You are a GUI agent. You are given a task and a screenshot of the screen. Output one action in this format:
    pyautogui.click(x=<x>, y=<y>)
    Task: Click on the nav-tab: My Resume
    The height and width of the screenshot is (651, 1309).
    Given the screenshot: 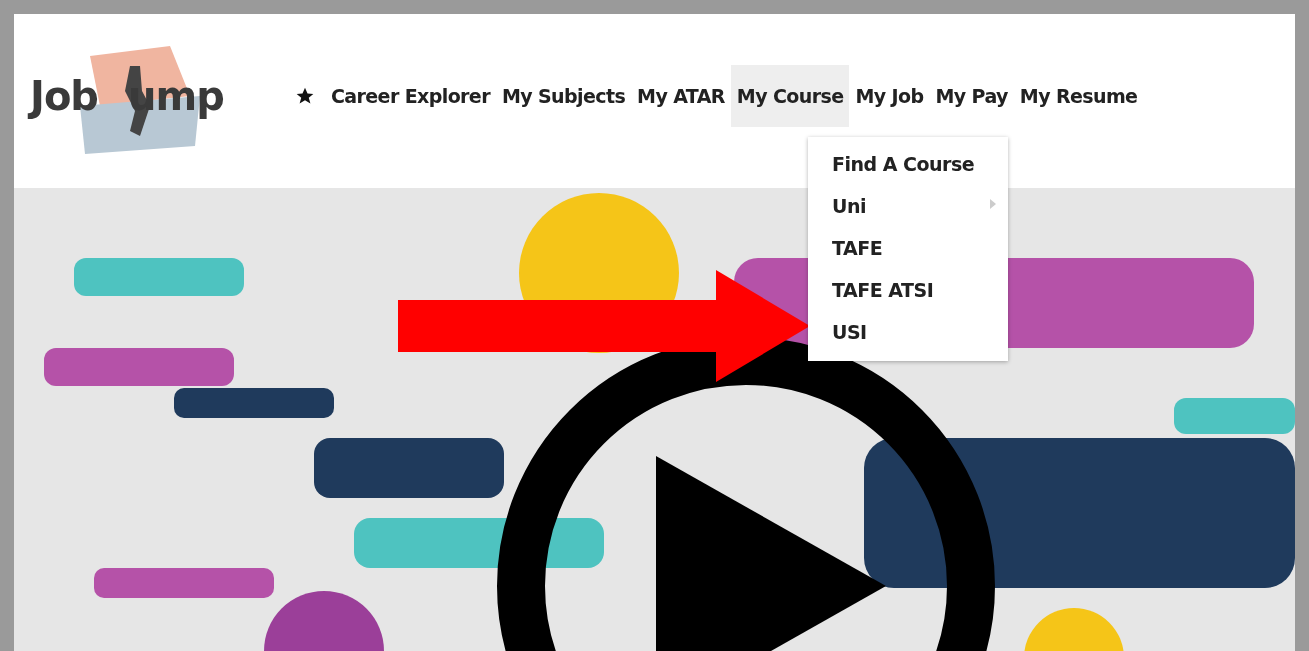 What is the action you would take?
    pyautogui.click(x=1078, y=96)
    